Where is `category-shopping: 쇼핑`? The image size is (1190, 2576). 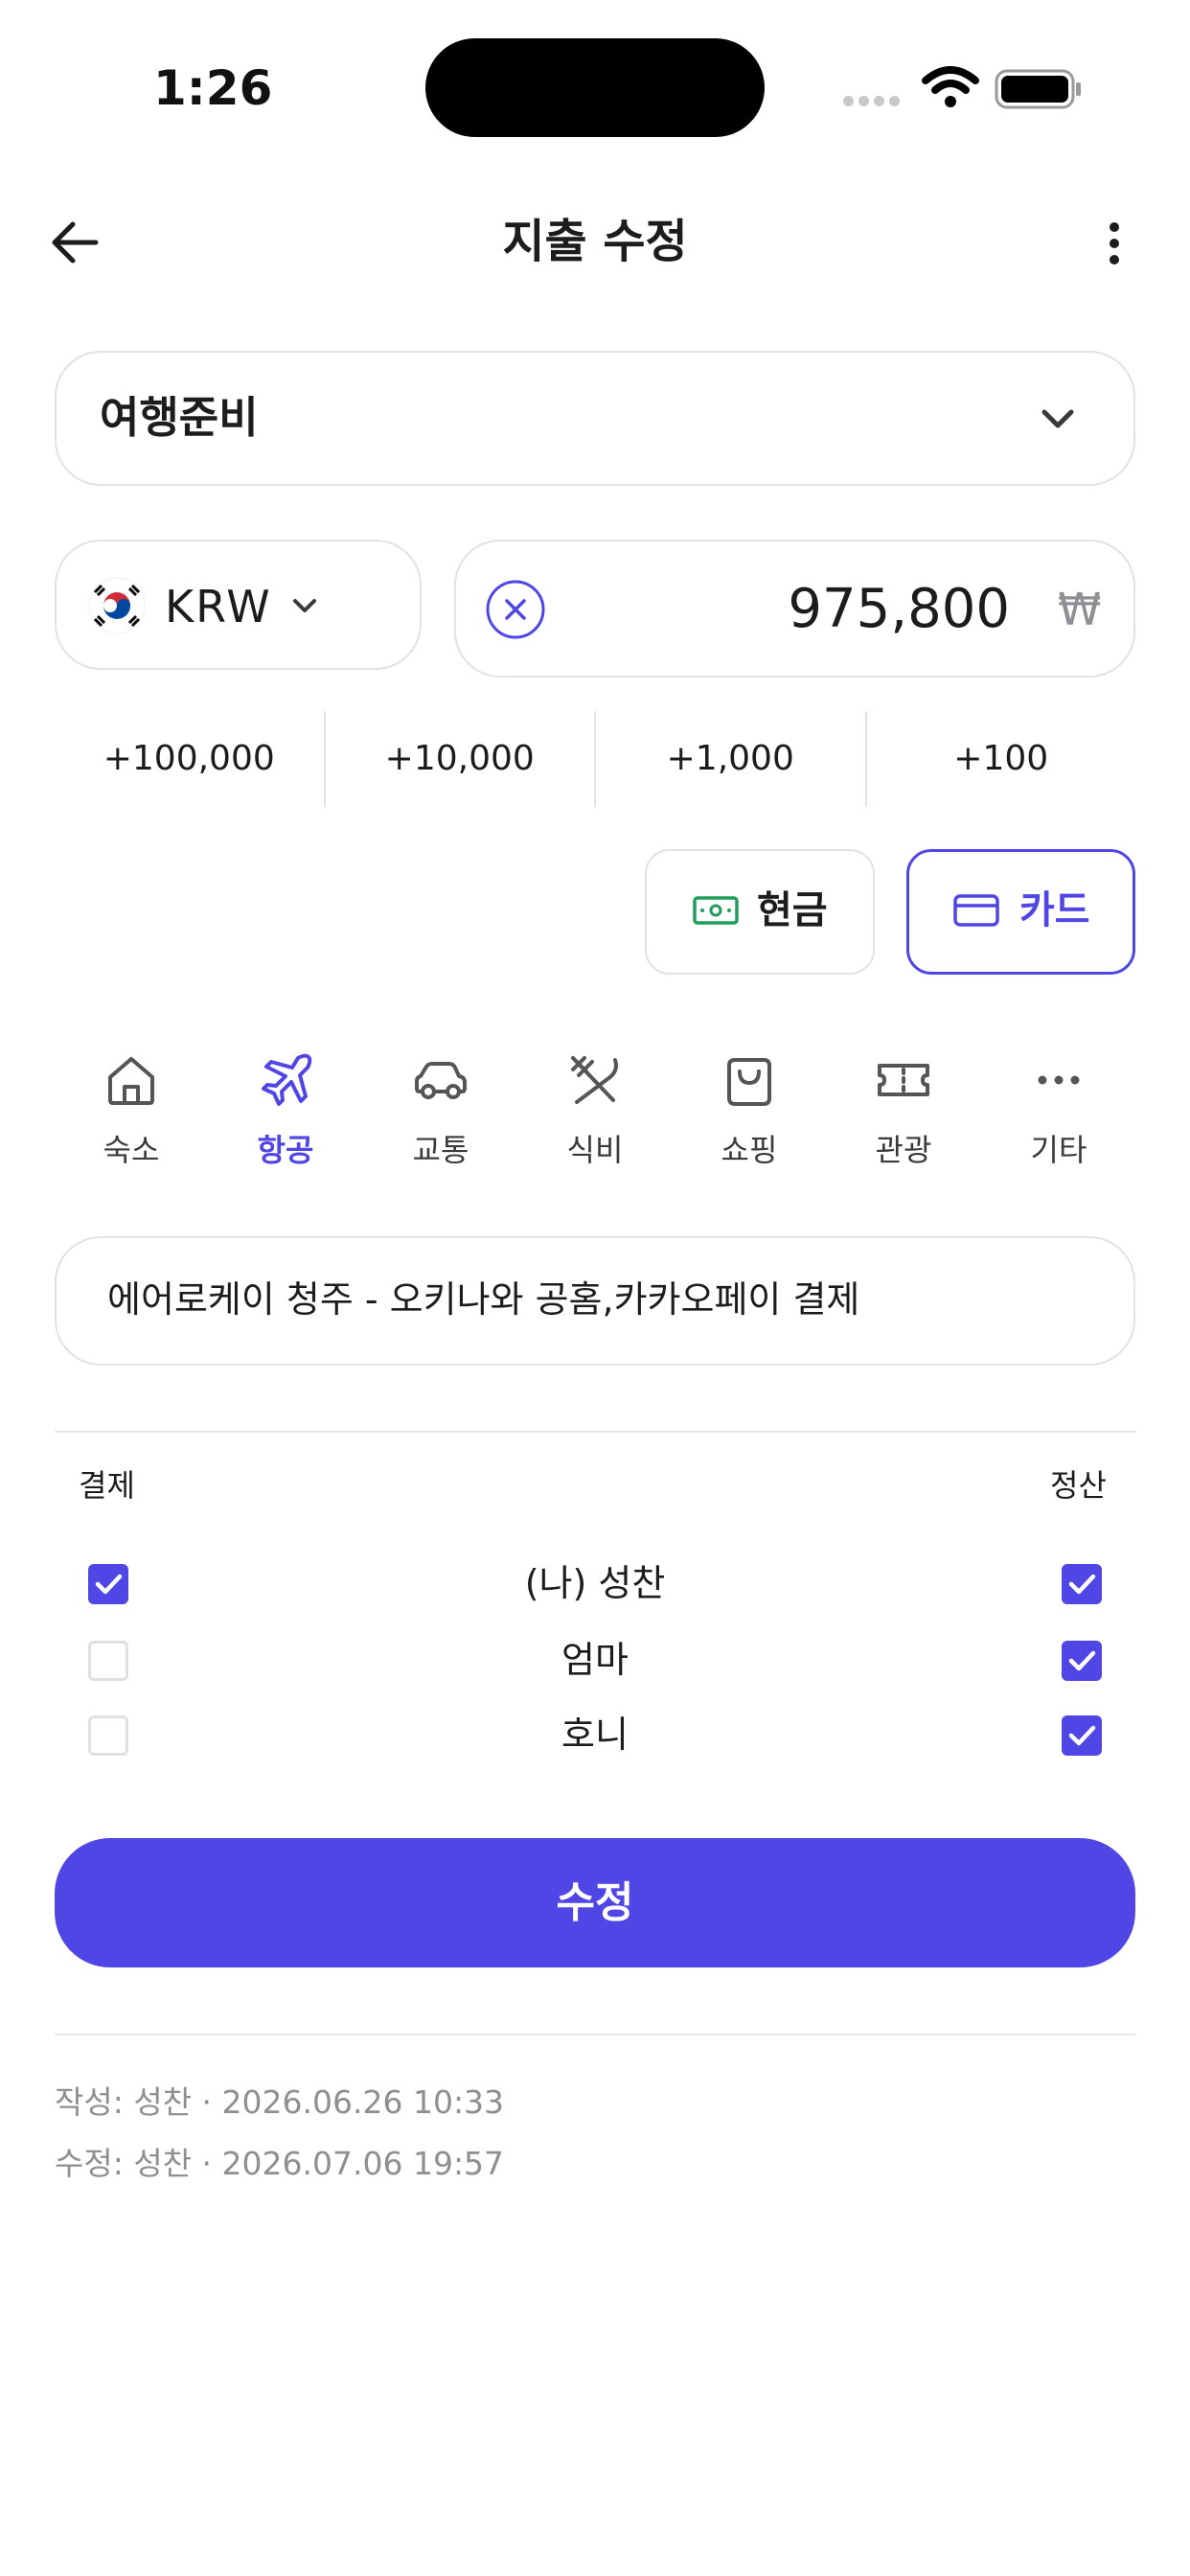 category-shopping: 쇼핑 is located at coordinates (749, 1117).